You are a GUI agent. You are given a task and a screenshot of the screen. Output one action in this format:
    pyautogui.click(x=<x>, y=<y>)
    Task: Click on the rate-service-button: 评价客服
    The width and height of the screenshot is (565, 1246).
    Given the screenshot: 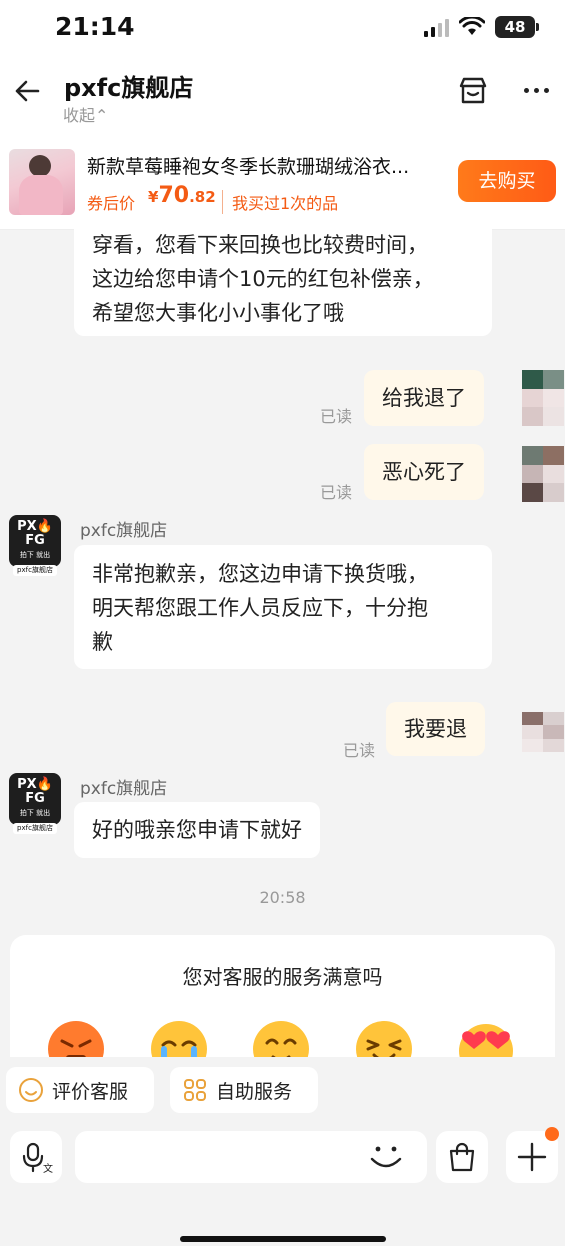 What is the action you would take?
    pyautogui.click(x=80, y=1090)
    